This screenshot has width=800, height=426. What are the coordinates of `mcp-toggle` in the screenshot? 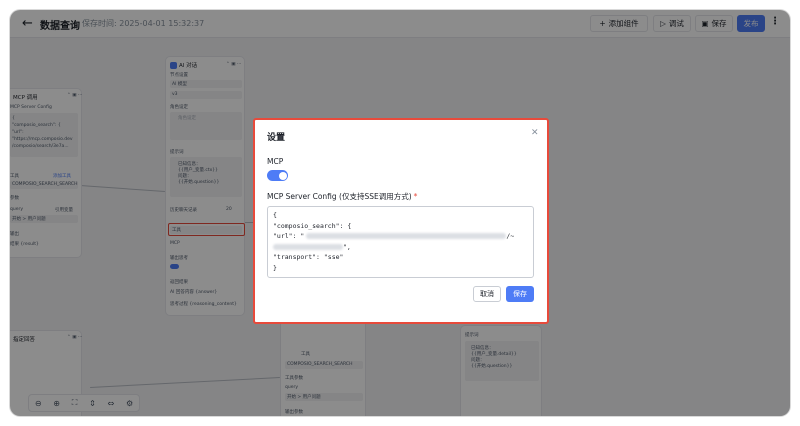 It's located at (277, 175).